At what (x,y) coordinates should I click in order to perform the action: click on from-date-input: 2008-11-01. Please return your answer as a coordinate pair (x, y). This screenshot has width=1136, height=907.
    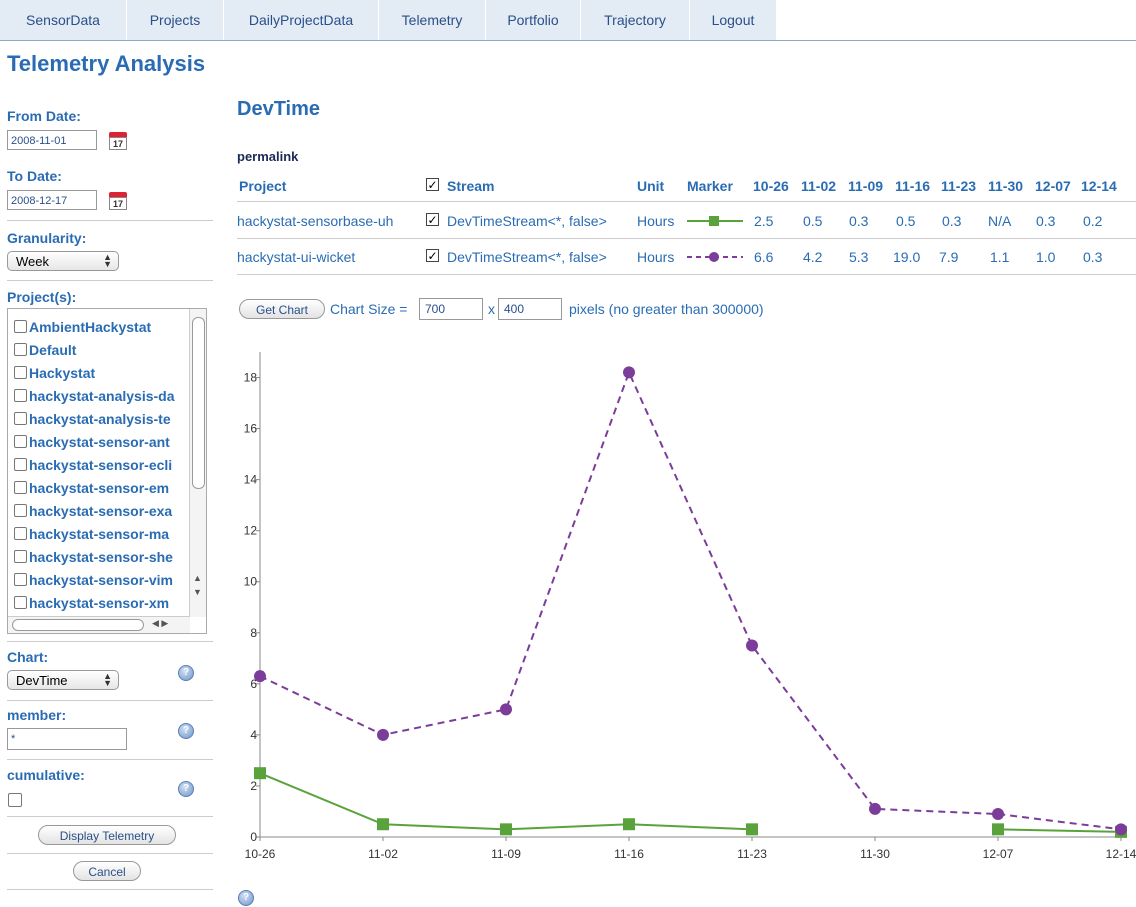
    Looking at the image, I should click on (52, 140).